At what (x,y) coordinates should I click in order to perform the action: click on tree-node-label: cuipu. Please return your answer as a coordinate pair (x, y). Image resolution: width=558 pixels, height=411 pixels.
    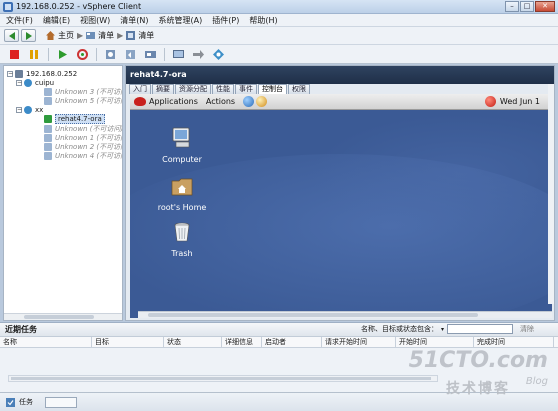
    Looking at the image, I should click on (45, 82).